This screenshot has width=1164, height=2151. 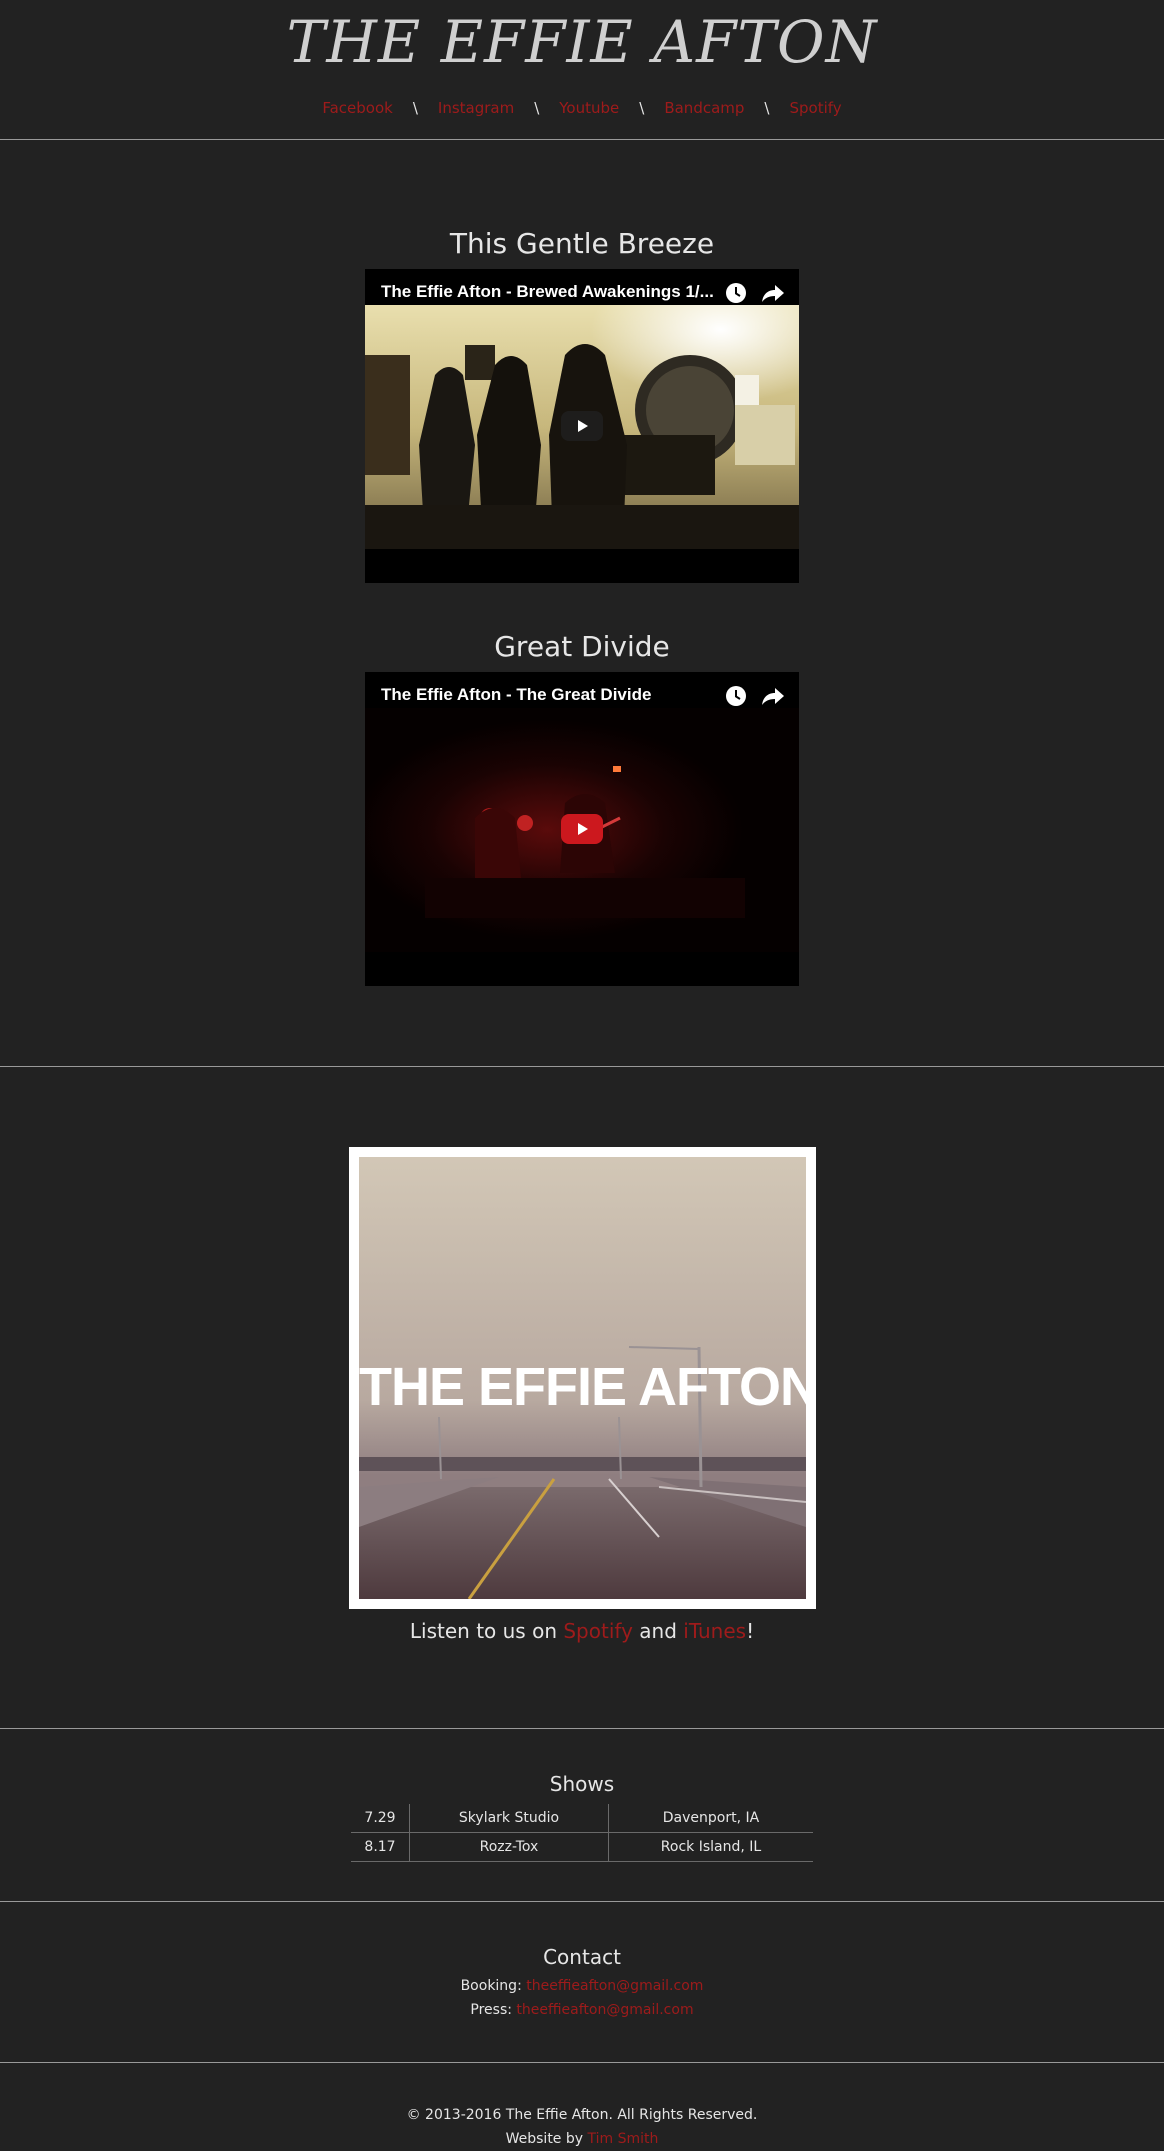 What do you see at coordinates (582, 1387) in the screenshot?
I see `album-cover-title: THE EFFIE AFTON` at bounding box center [582, 1387].